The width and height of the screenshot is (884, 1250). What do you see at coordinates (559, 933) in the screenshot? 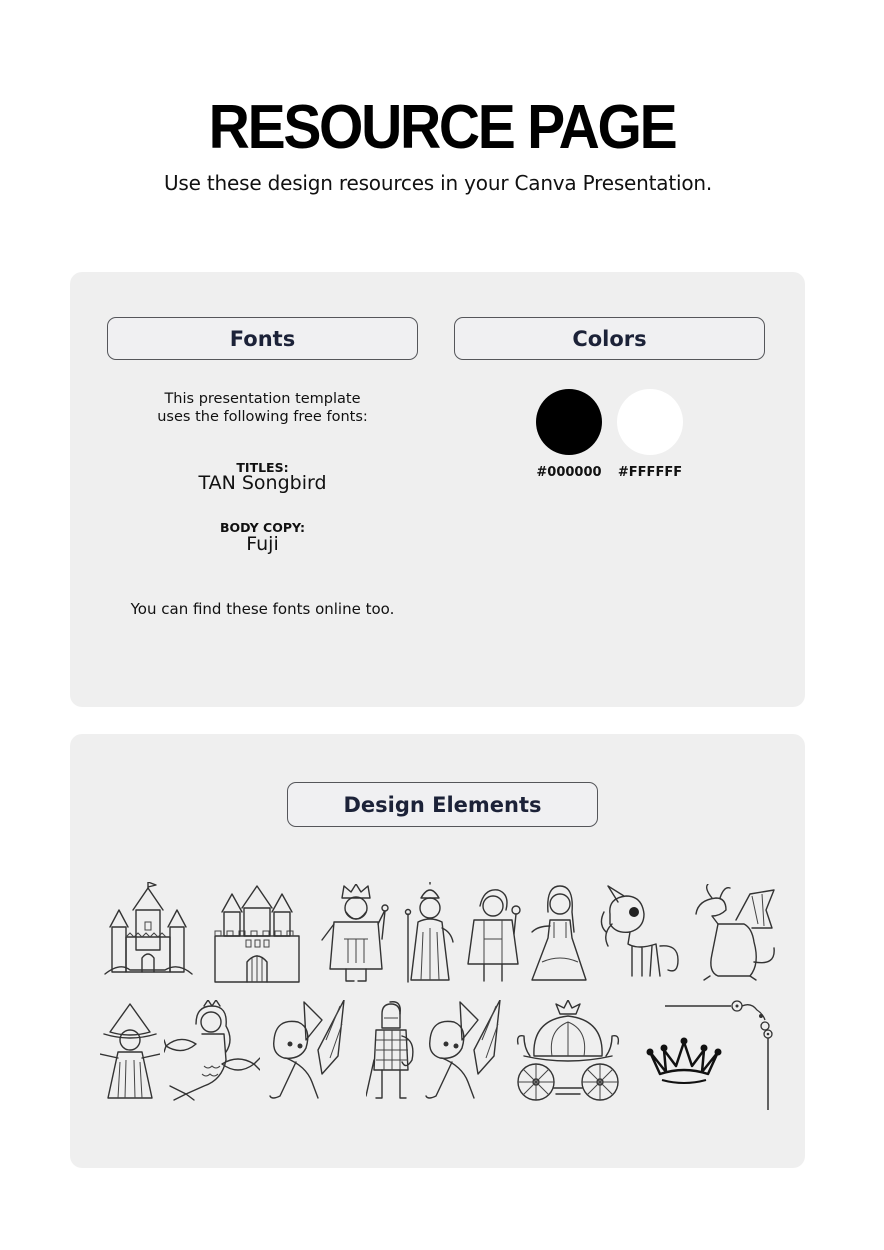
I see `princess-illustration` at bounding box center [559, 933].